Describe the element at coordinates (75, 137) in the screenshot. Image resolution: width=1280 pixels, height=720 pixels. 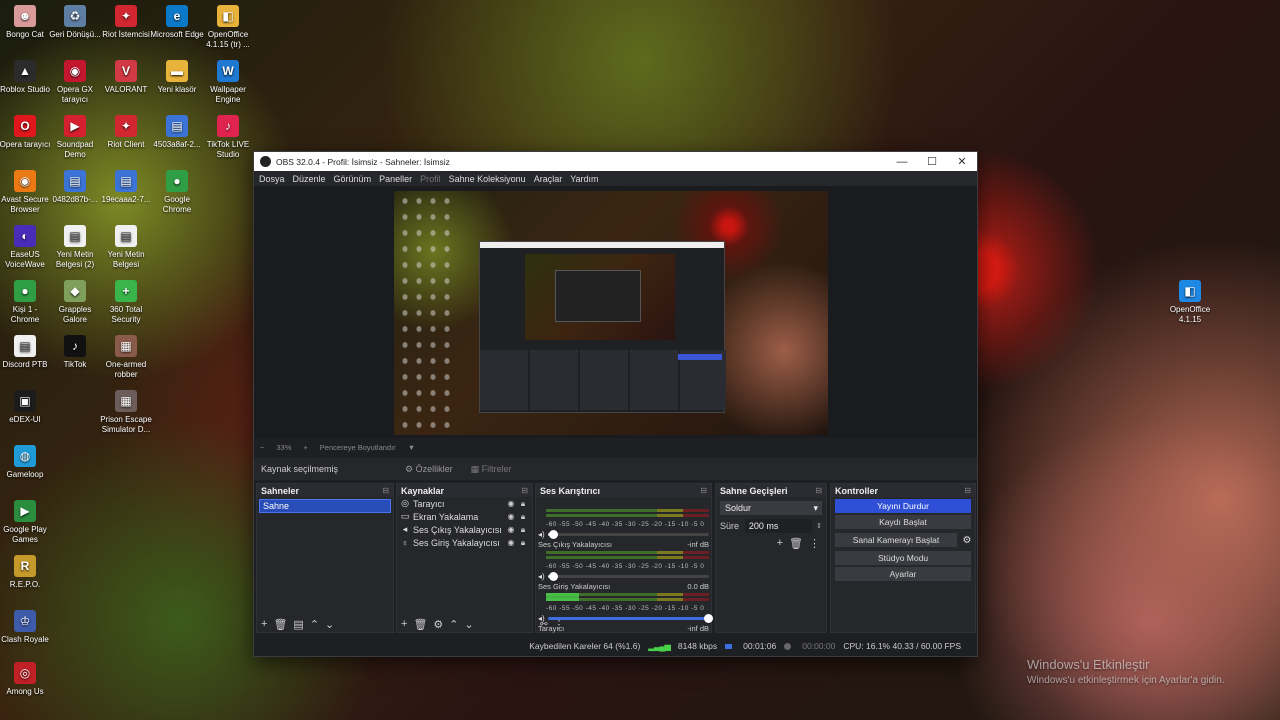
I see `desktop-icon: ▶ Soundpad Demo` at that location.